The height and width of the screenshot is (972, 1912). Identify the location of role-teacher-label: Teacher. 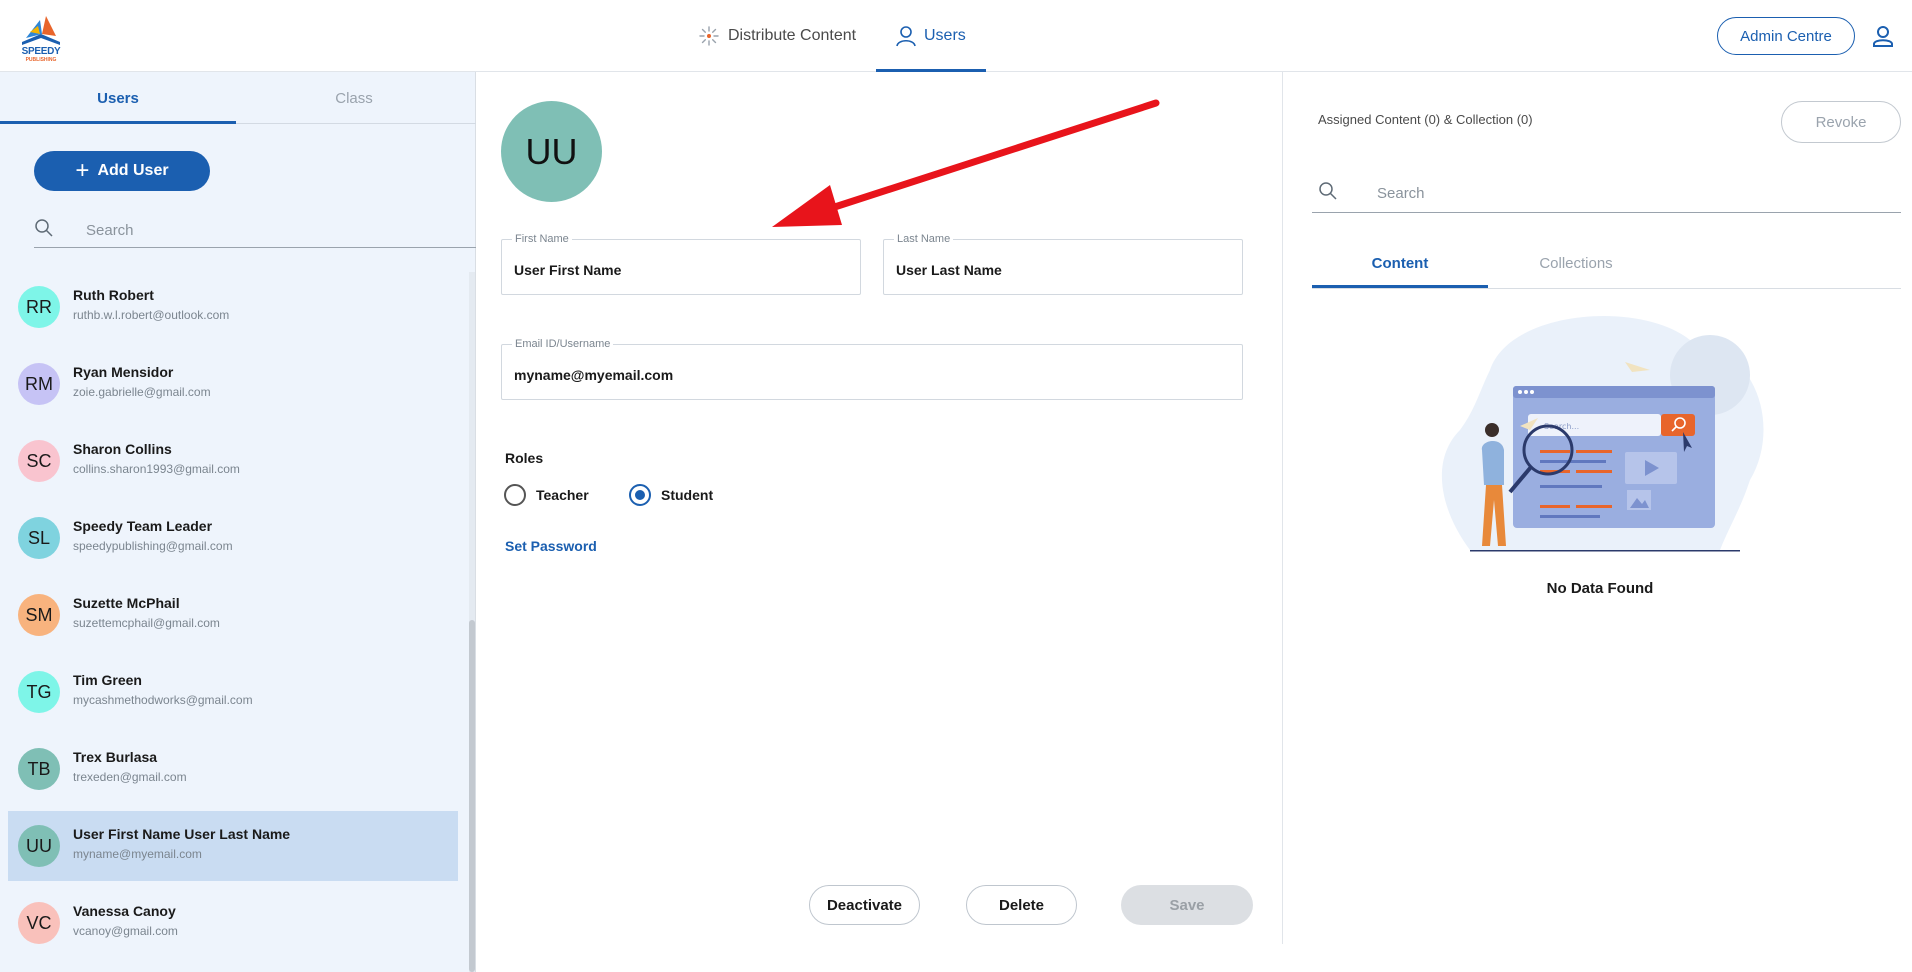
(562, 495).